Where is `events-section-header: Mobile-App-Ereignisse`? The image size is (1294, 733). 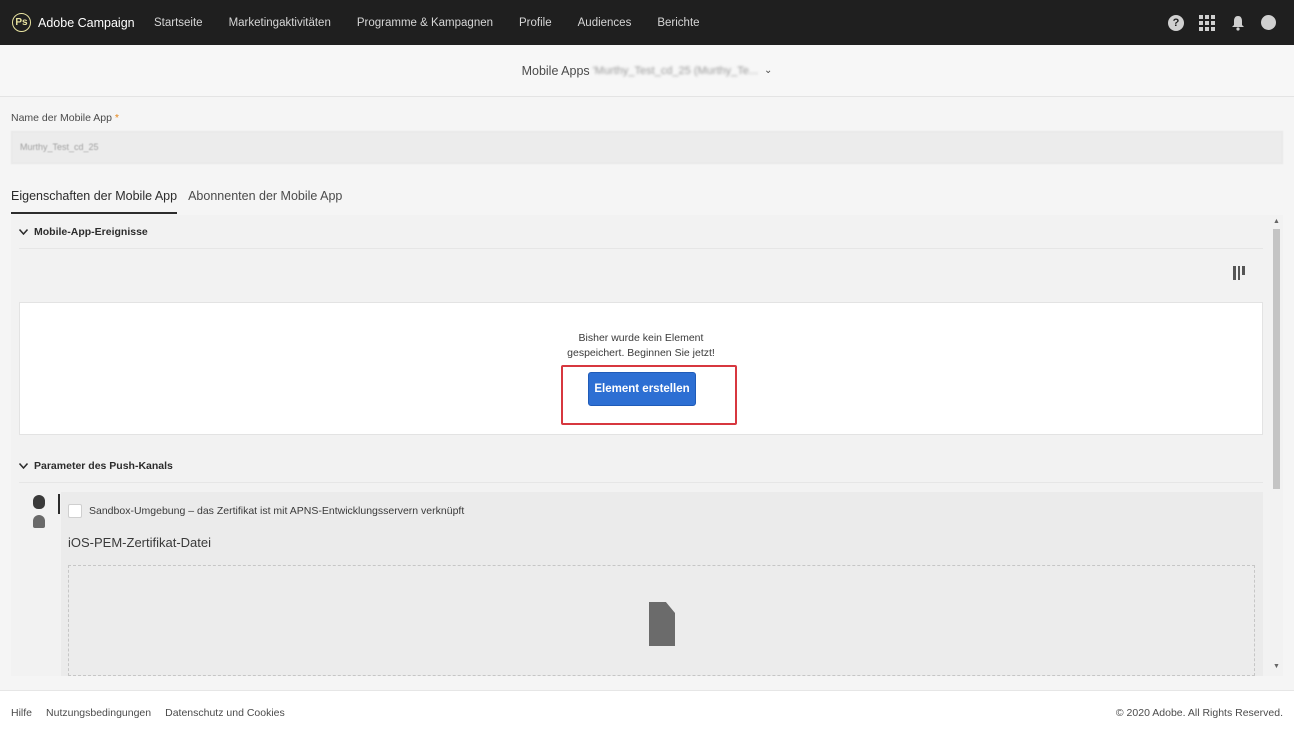 events-section-header: Mobile-App-Ereignisse is located at coordinates (83, 232).